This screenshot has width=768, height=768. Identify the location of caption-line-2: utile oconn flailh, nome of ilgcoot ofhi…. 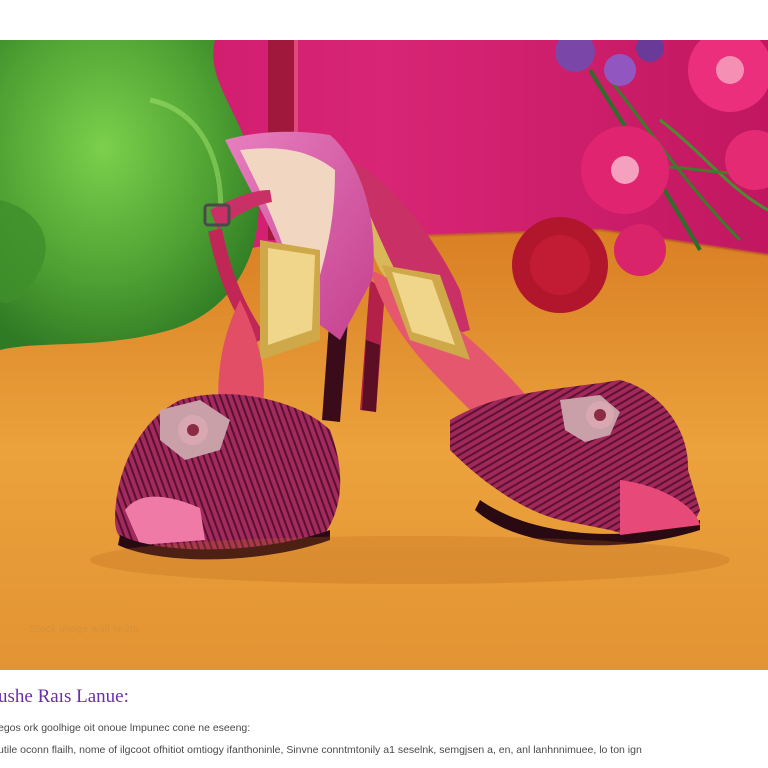
(321, 750).